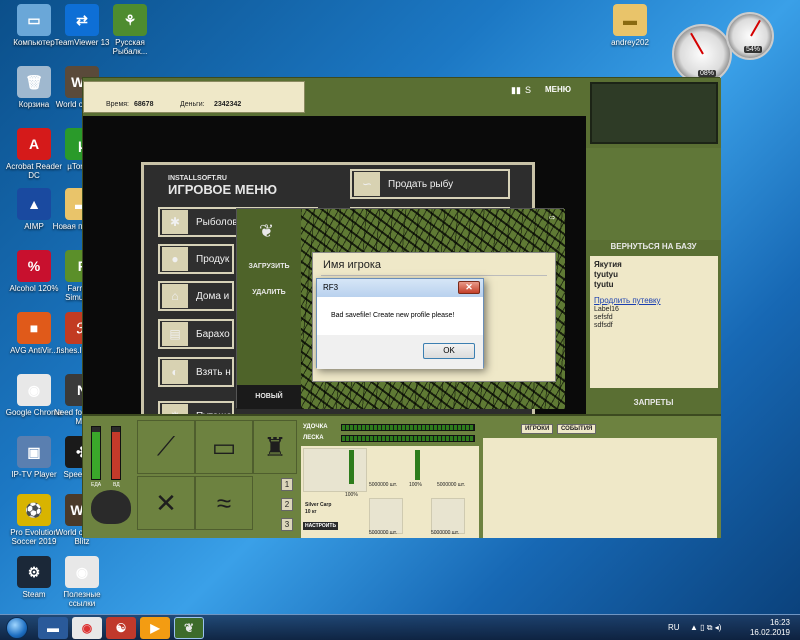 This screenshot has height=640, width=800. Describe the element at coordinates (87, 628) in the screenshot. I see `chrome-taskbar-icon: ◉` at that location.